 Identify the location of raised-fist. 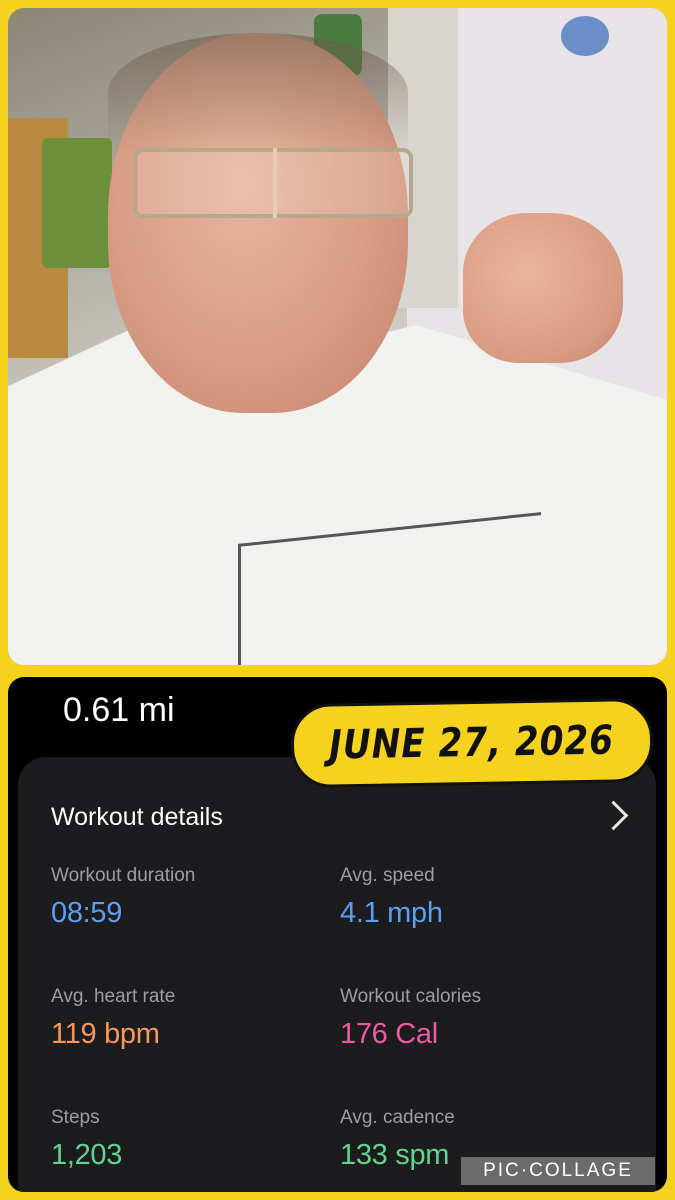
(543, 288).